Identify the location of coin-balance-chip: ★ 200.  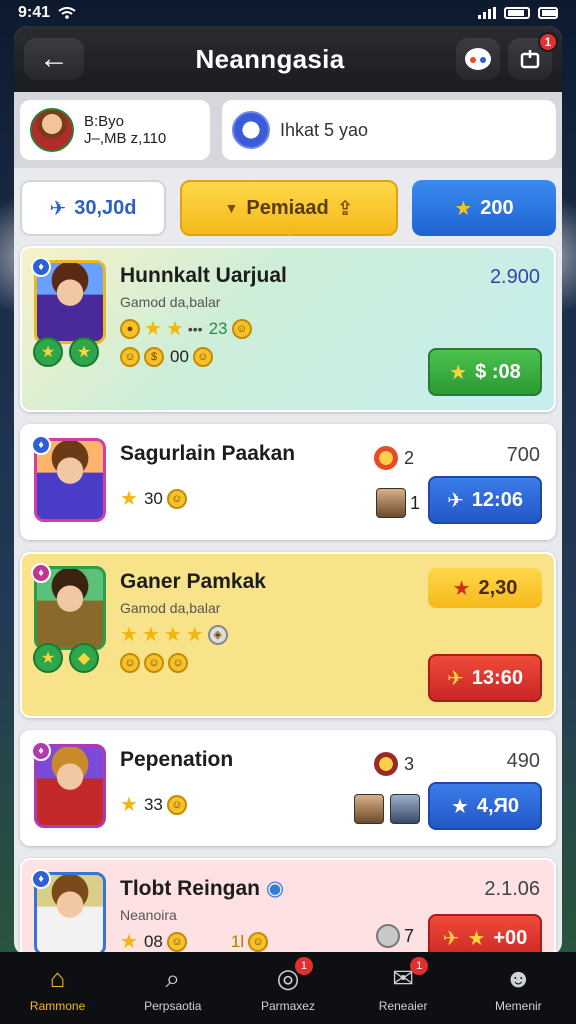
(484, 208).